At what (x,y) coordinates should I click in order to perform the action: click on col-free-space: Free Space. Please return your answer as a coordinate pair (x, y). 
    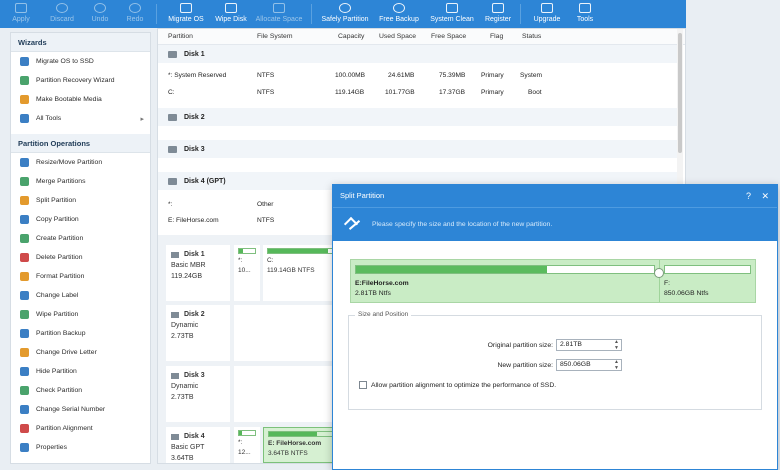
    Looking at the image, I should click on (448, 36).